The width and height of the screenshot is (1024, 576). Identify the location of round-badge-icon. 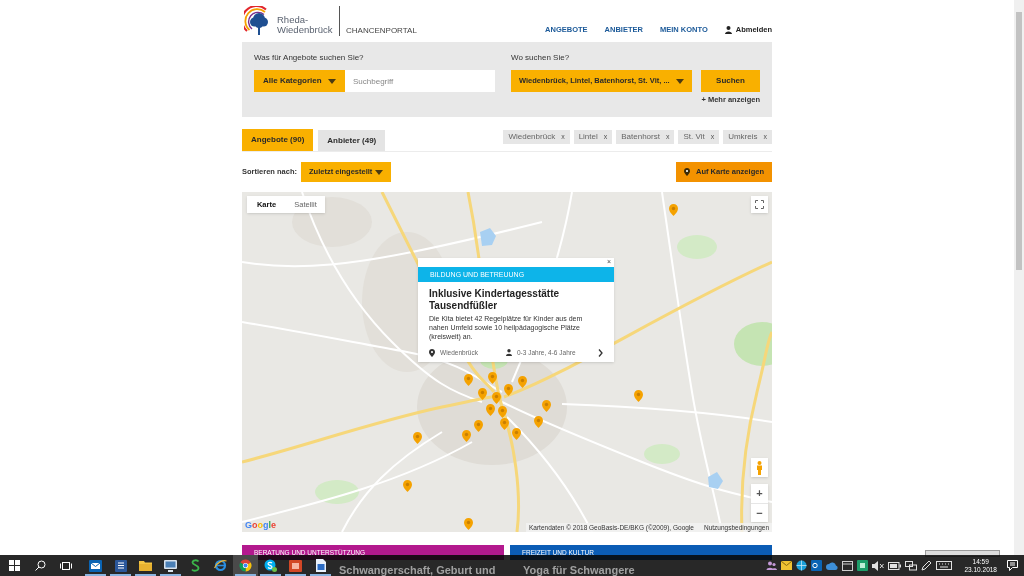
(270, 565).